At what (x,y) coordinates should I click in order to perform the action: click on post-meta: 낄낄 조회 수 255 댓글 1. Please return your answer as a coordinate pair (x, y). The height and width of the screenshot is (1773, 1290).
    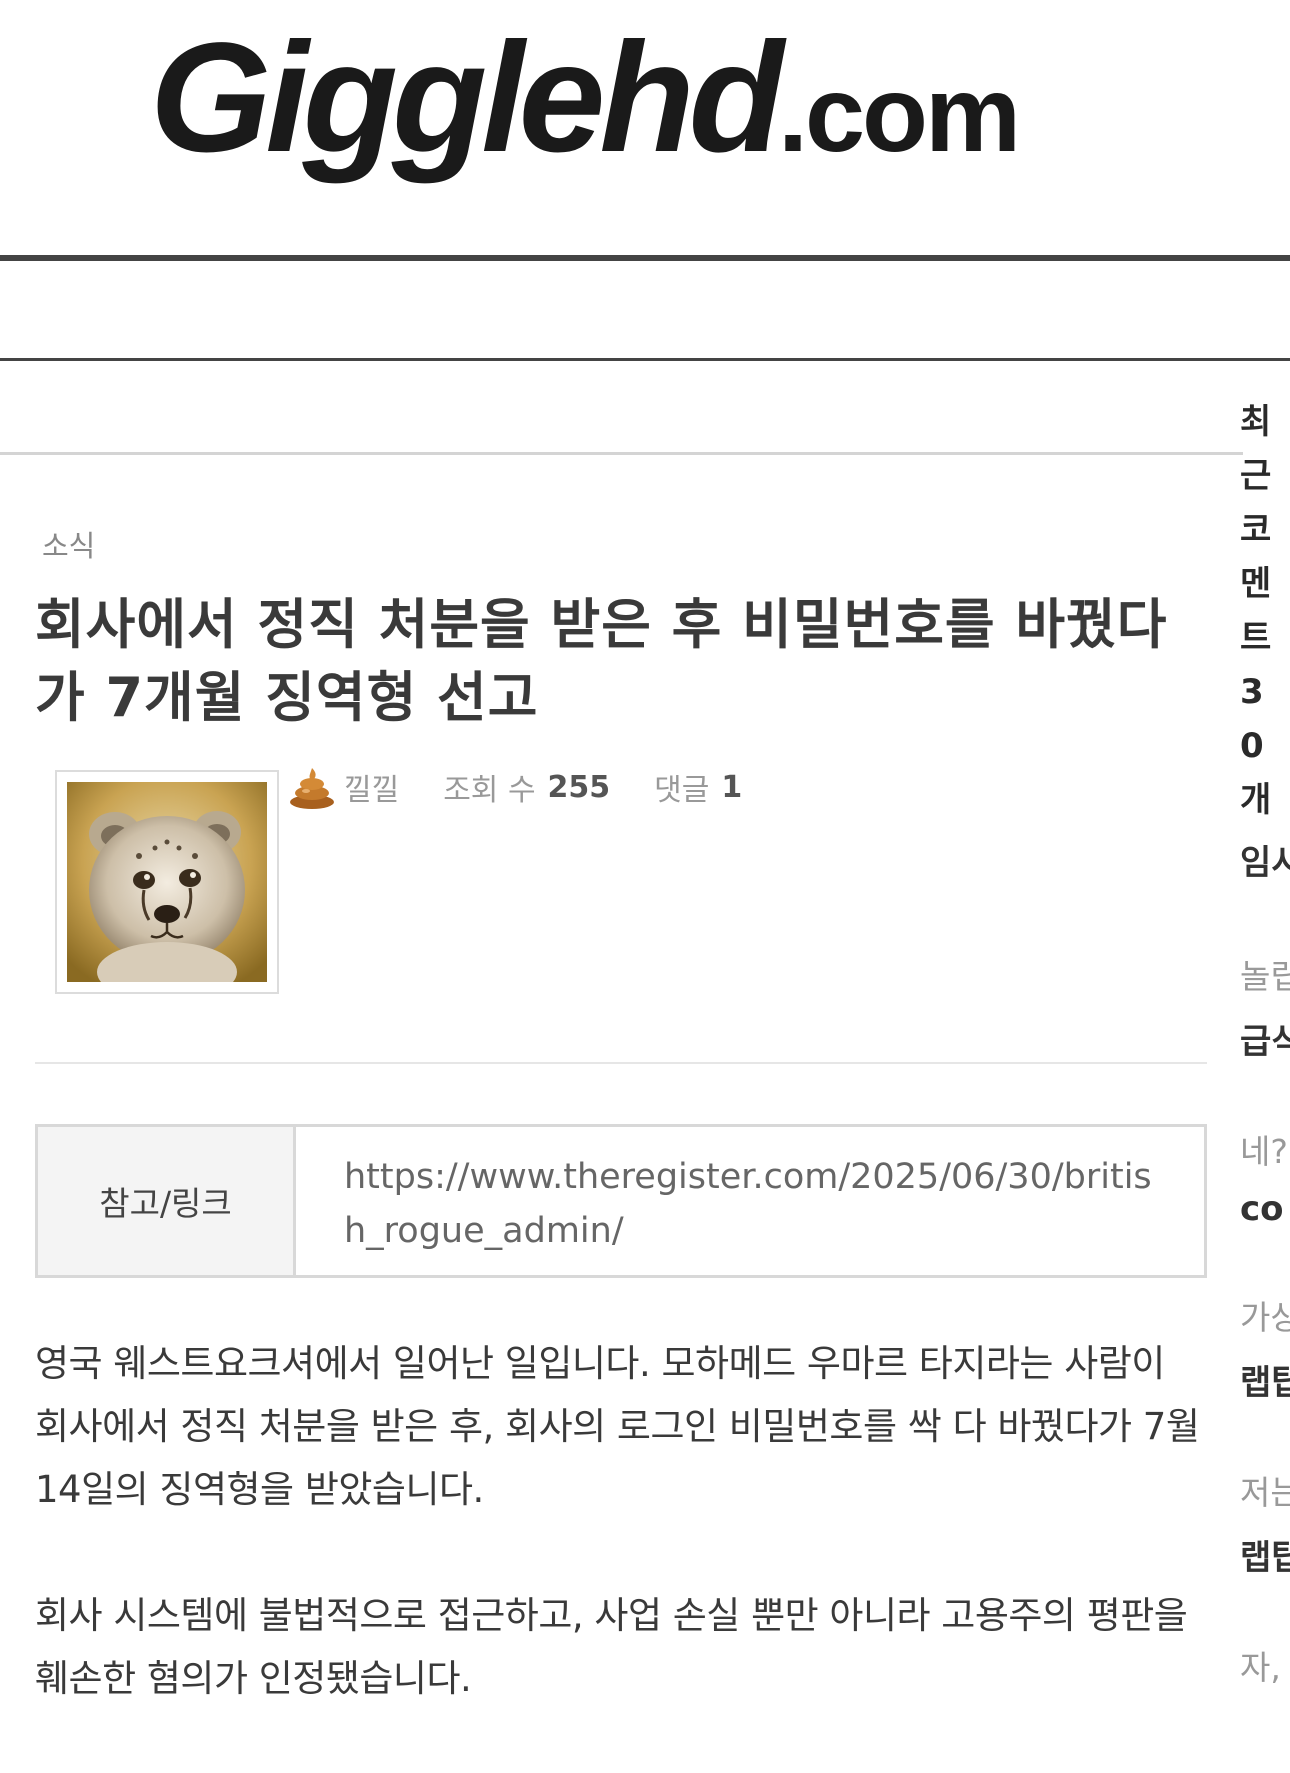
    Looking at the image, I should click on (515, 787).